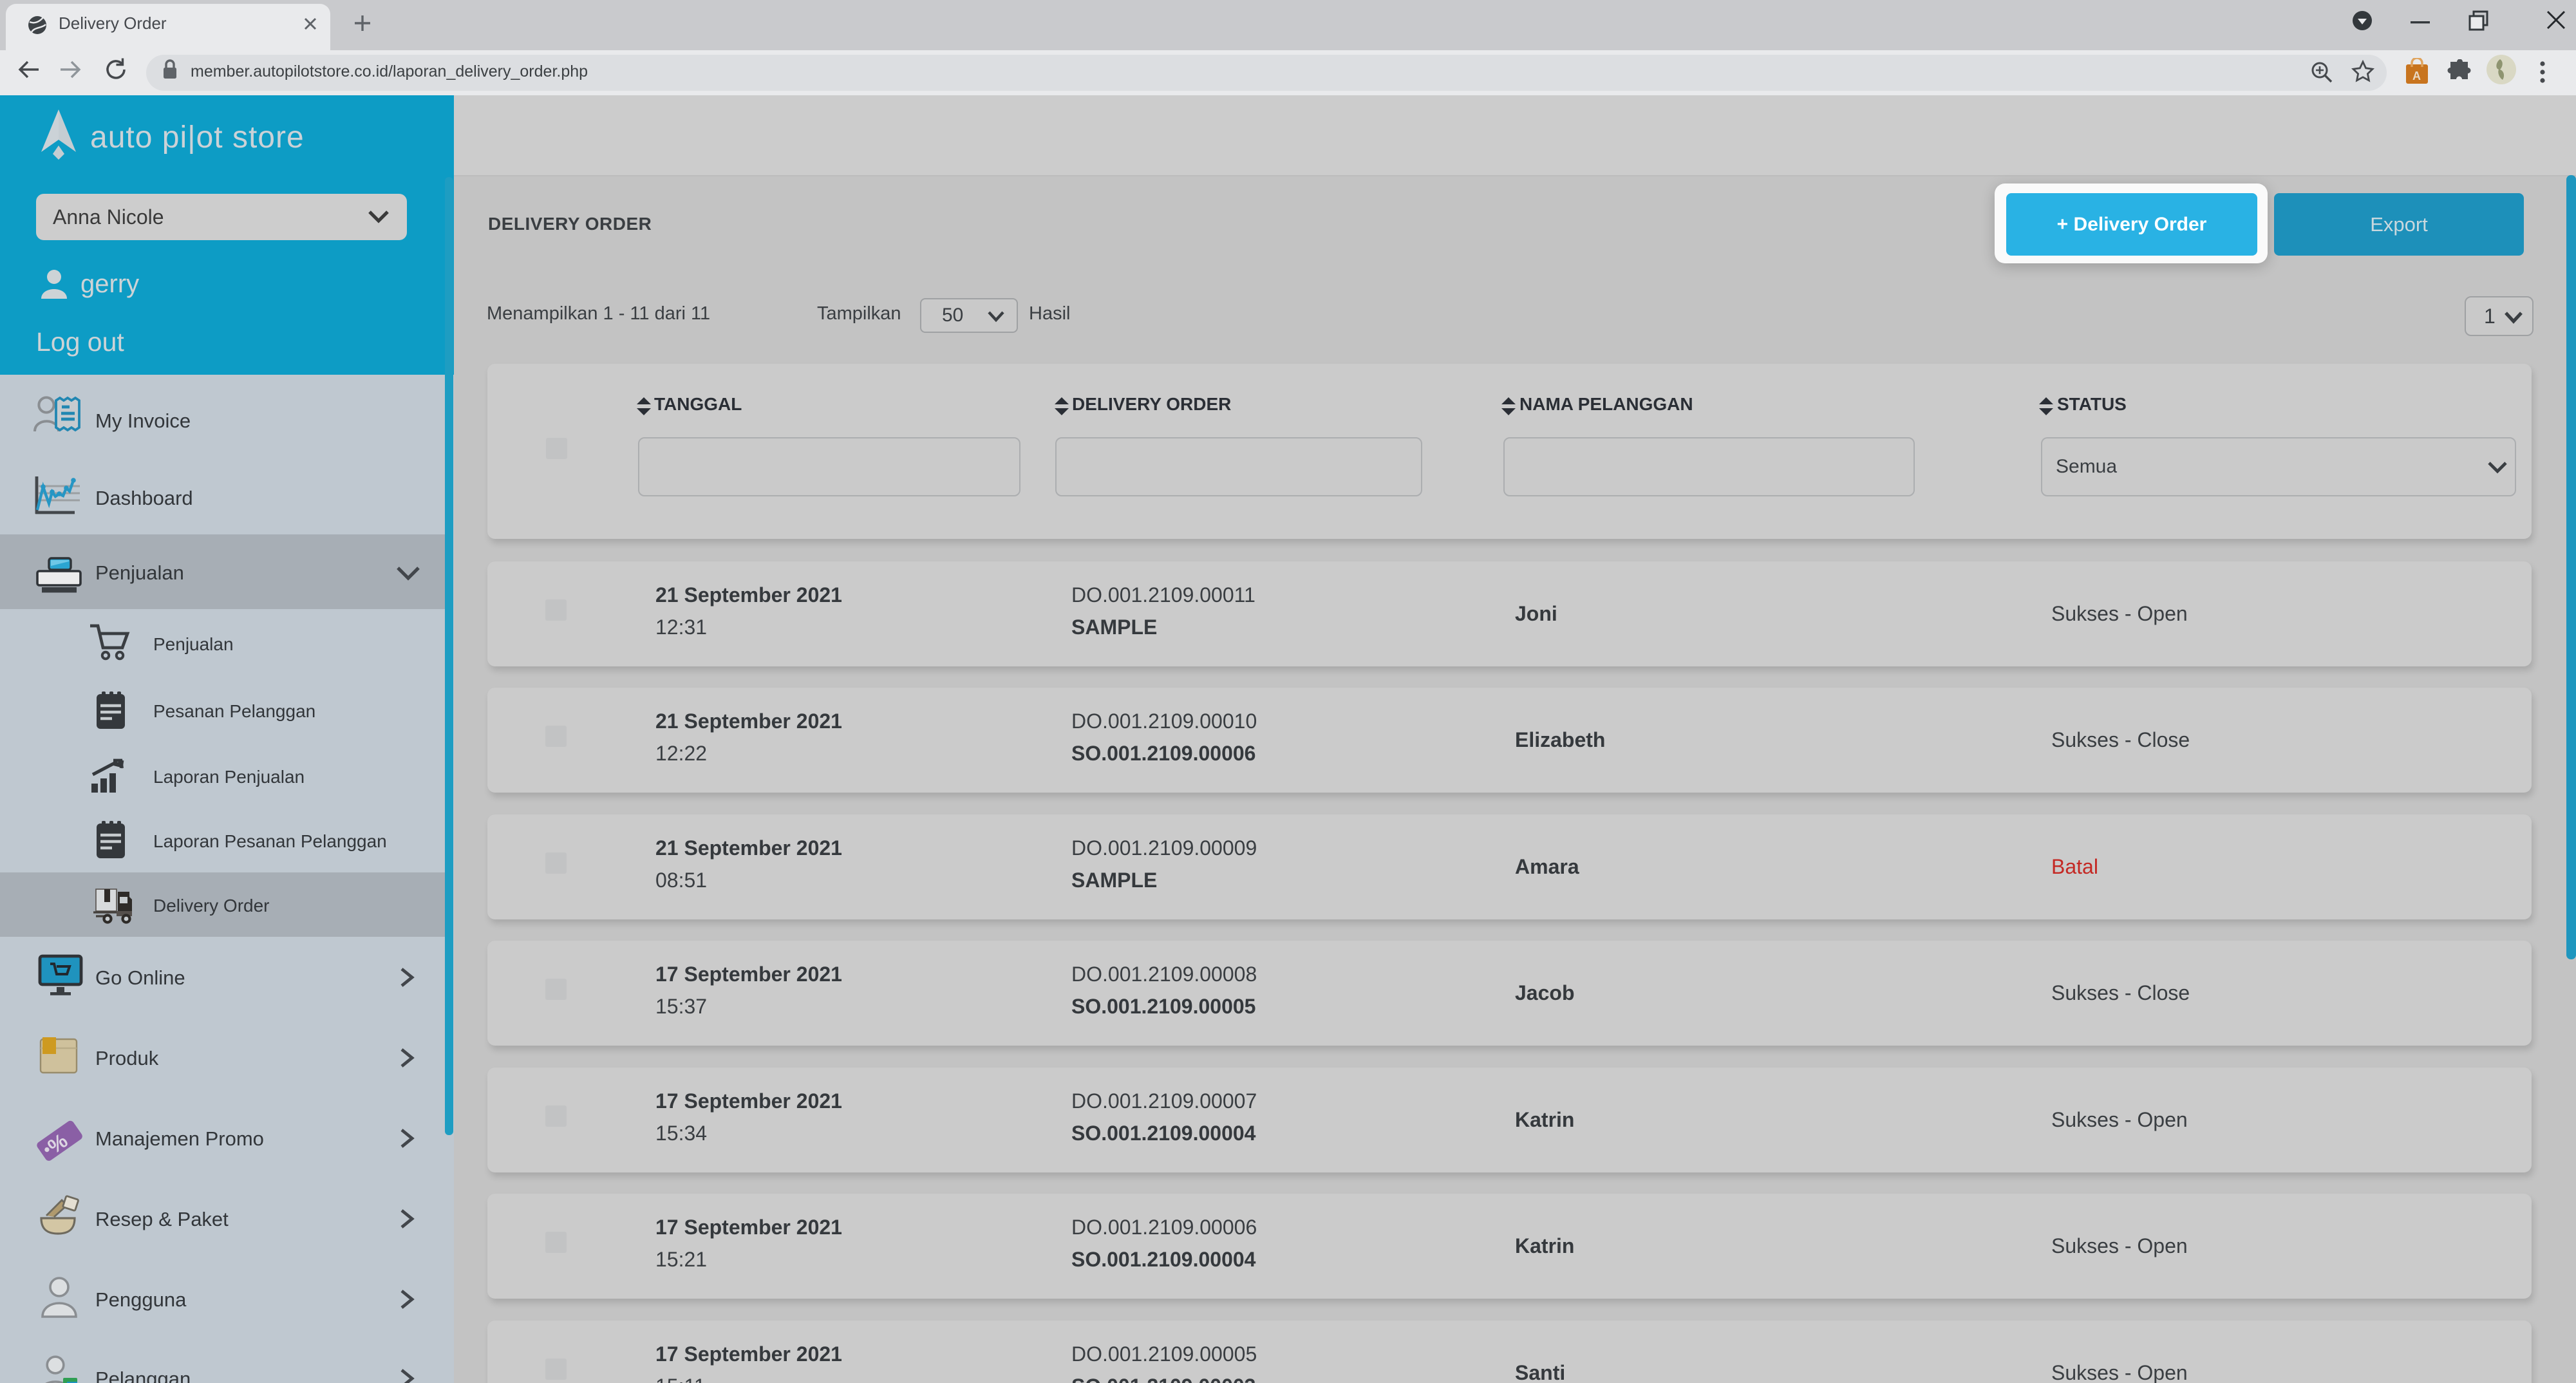 The image size is (2576, 1383). I want to click on svg-text: A, so click(2416, 76).